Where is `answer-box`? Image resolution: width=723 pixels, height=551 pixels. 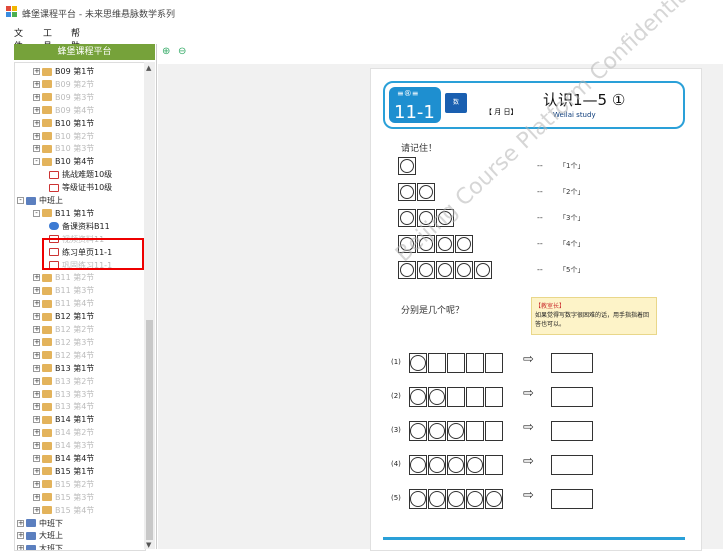
answer-box is located at coordinates (572, 363).